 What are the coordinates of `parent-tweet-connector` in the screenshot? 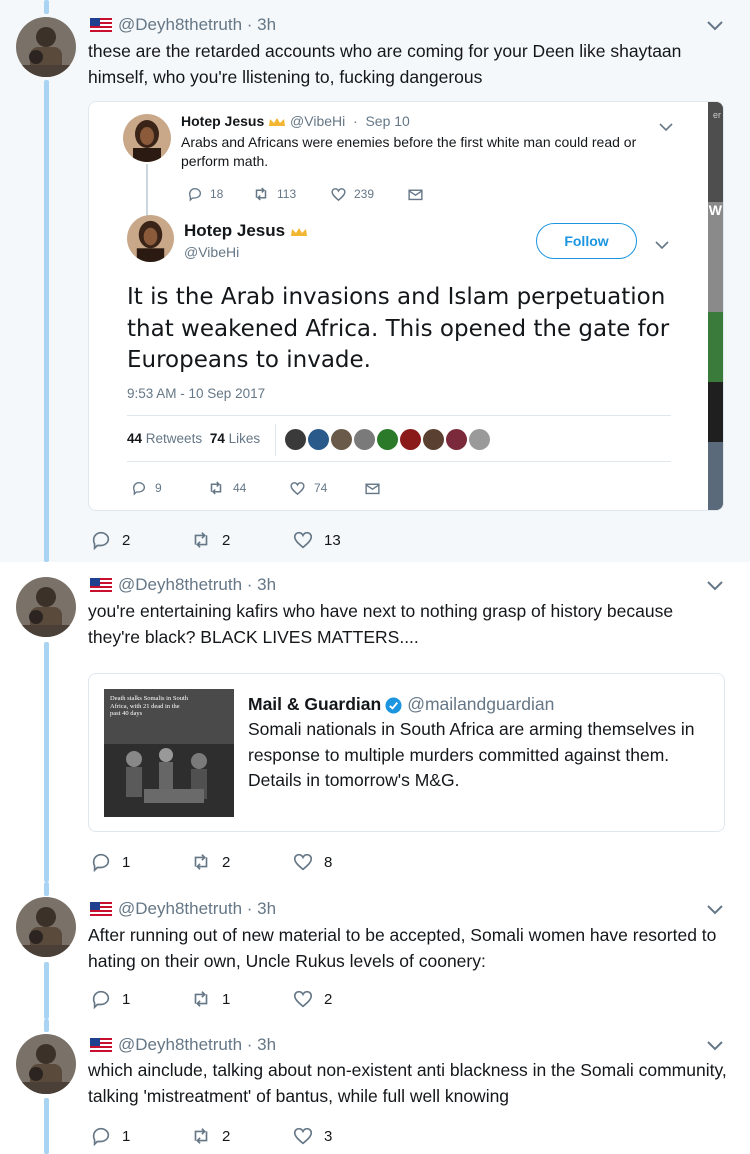 It's located at (147, 192).